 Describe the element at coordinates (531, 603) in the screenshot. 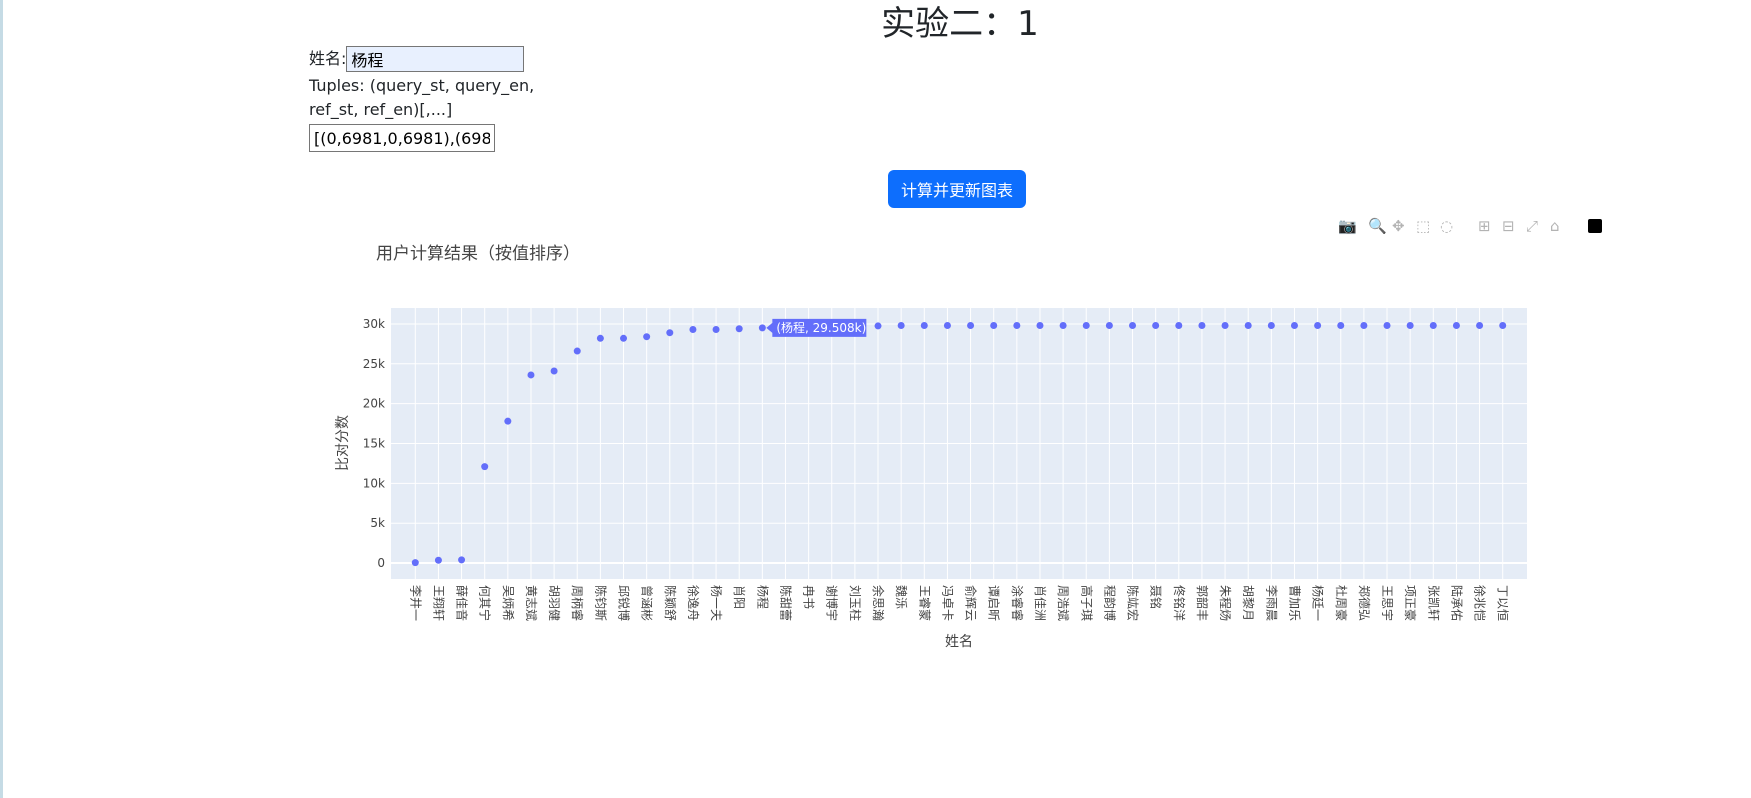

I see `x-tick-label: 黄志斌` at that location.